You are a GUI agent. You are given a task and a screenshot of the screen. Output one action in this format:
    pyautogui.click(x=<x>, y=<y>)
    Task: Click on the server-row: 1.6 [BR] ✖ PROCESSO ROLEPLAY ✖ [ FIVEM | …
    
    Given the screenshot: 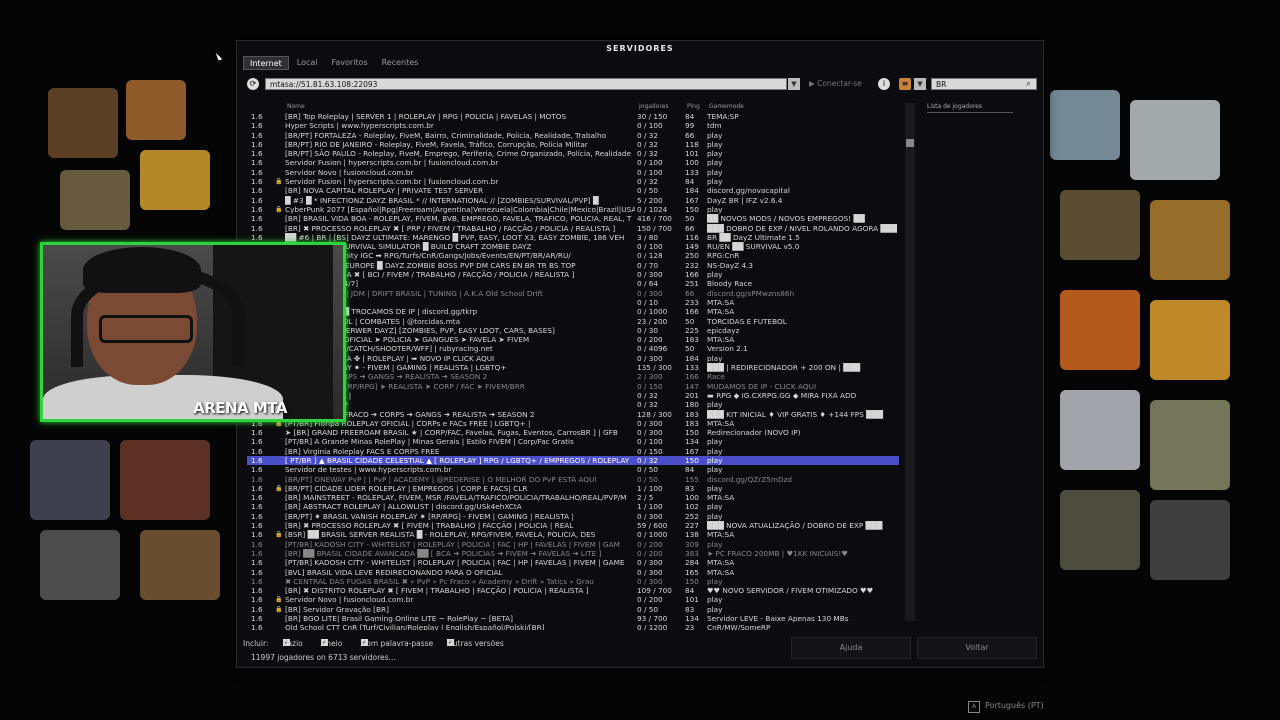 What is the action you would take?
    pyautogui.click(x=573, y=525)
    